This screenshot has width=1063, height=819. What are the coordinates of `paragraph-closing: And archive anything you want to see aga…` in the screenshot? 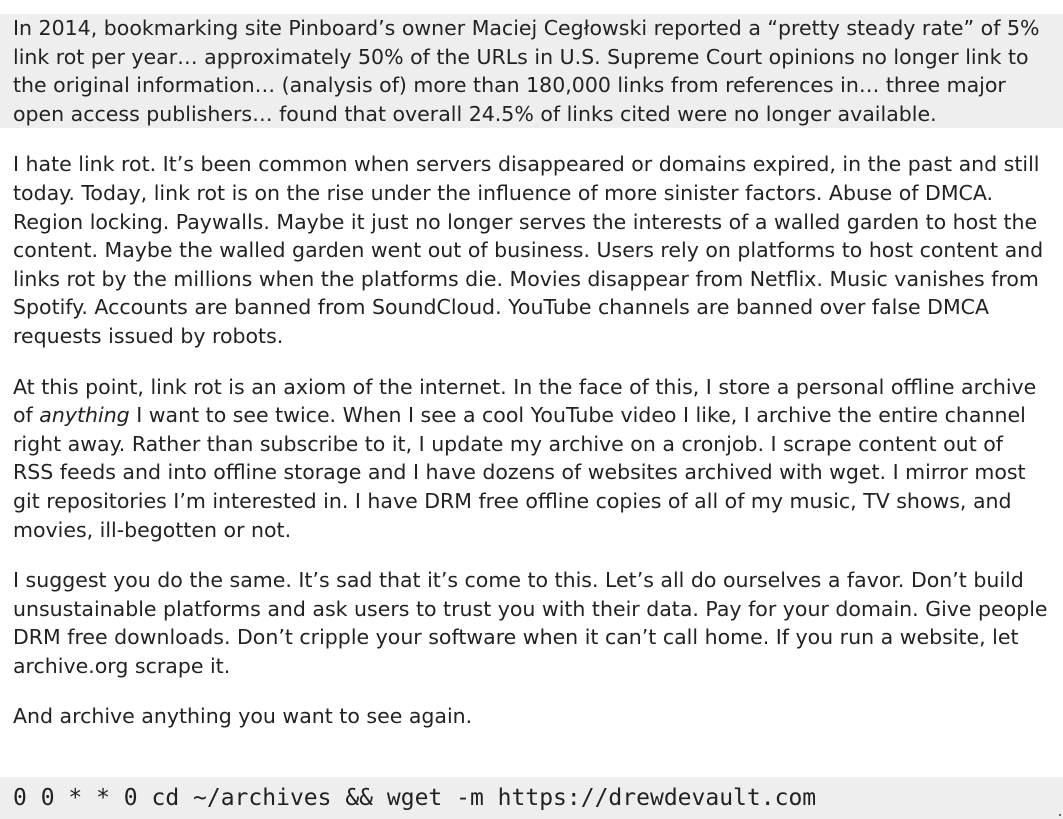 It's located at (243, 716).